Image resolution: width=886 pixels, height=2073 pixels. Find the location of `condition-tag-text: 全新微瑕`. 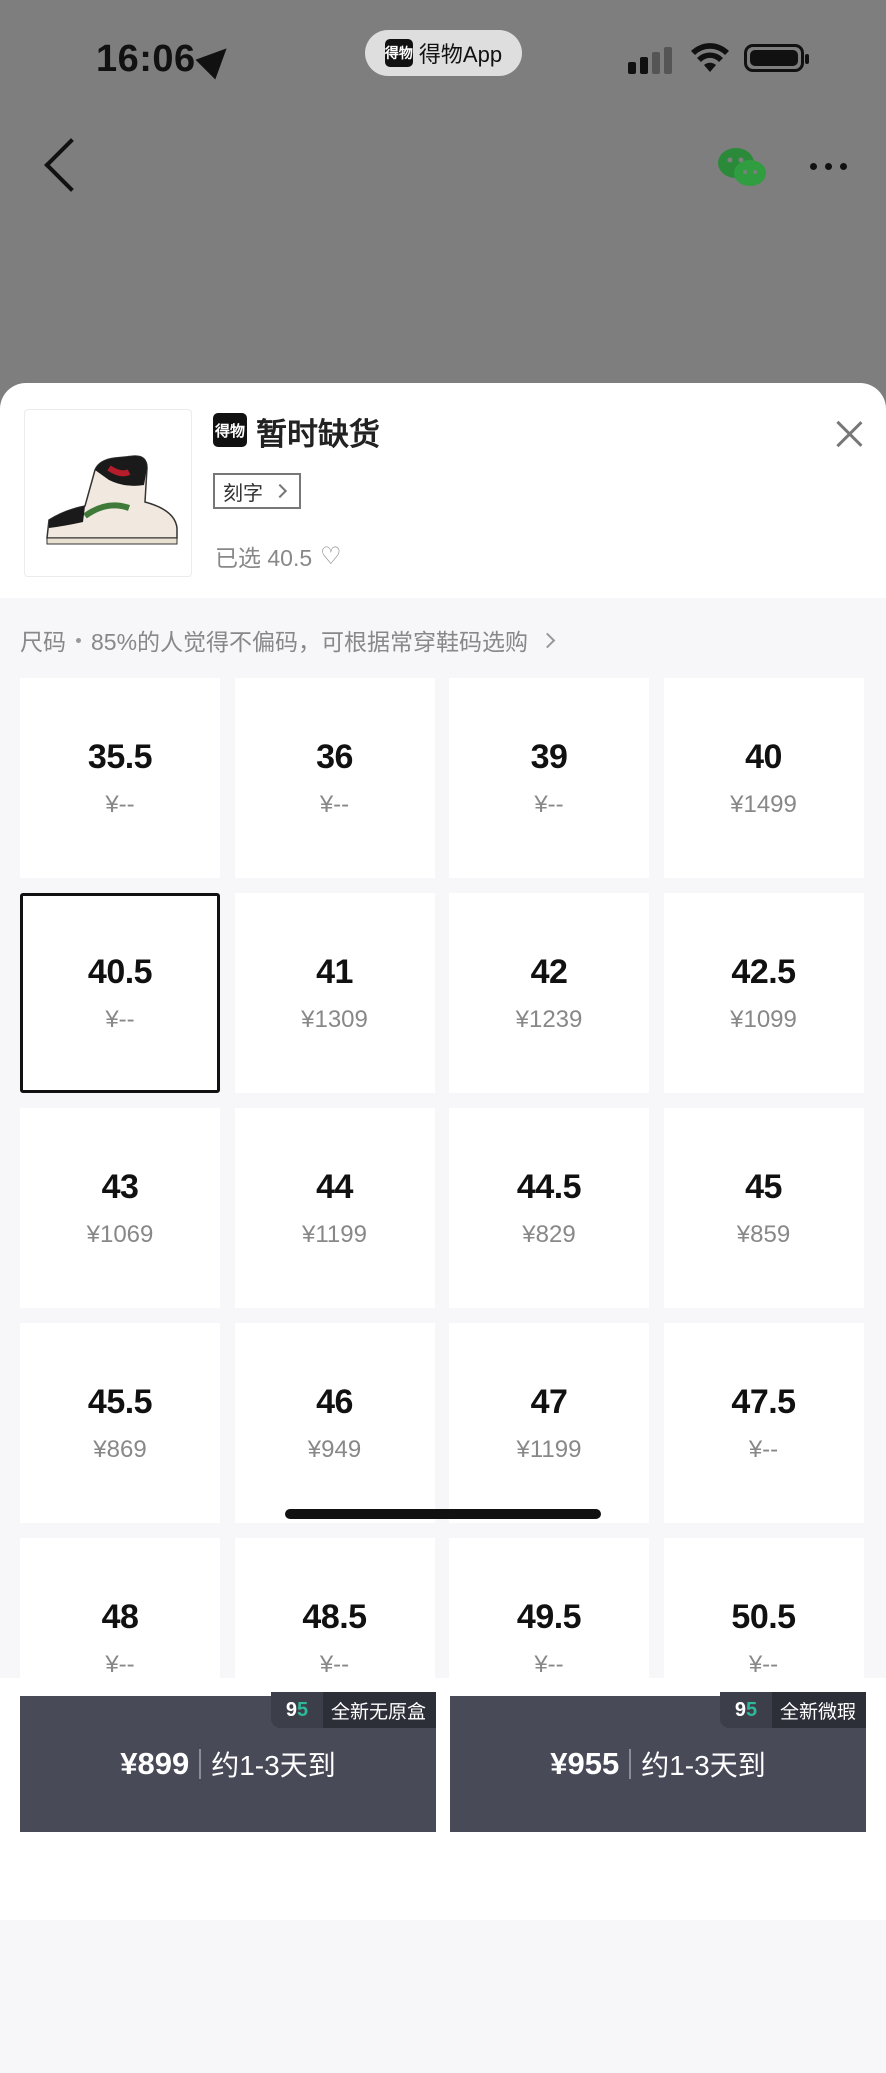

condition-tag-text: 全新微瑕 is located at coordinates (817, 1712).